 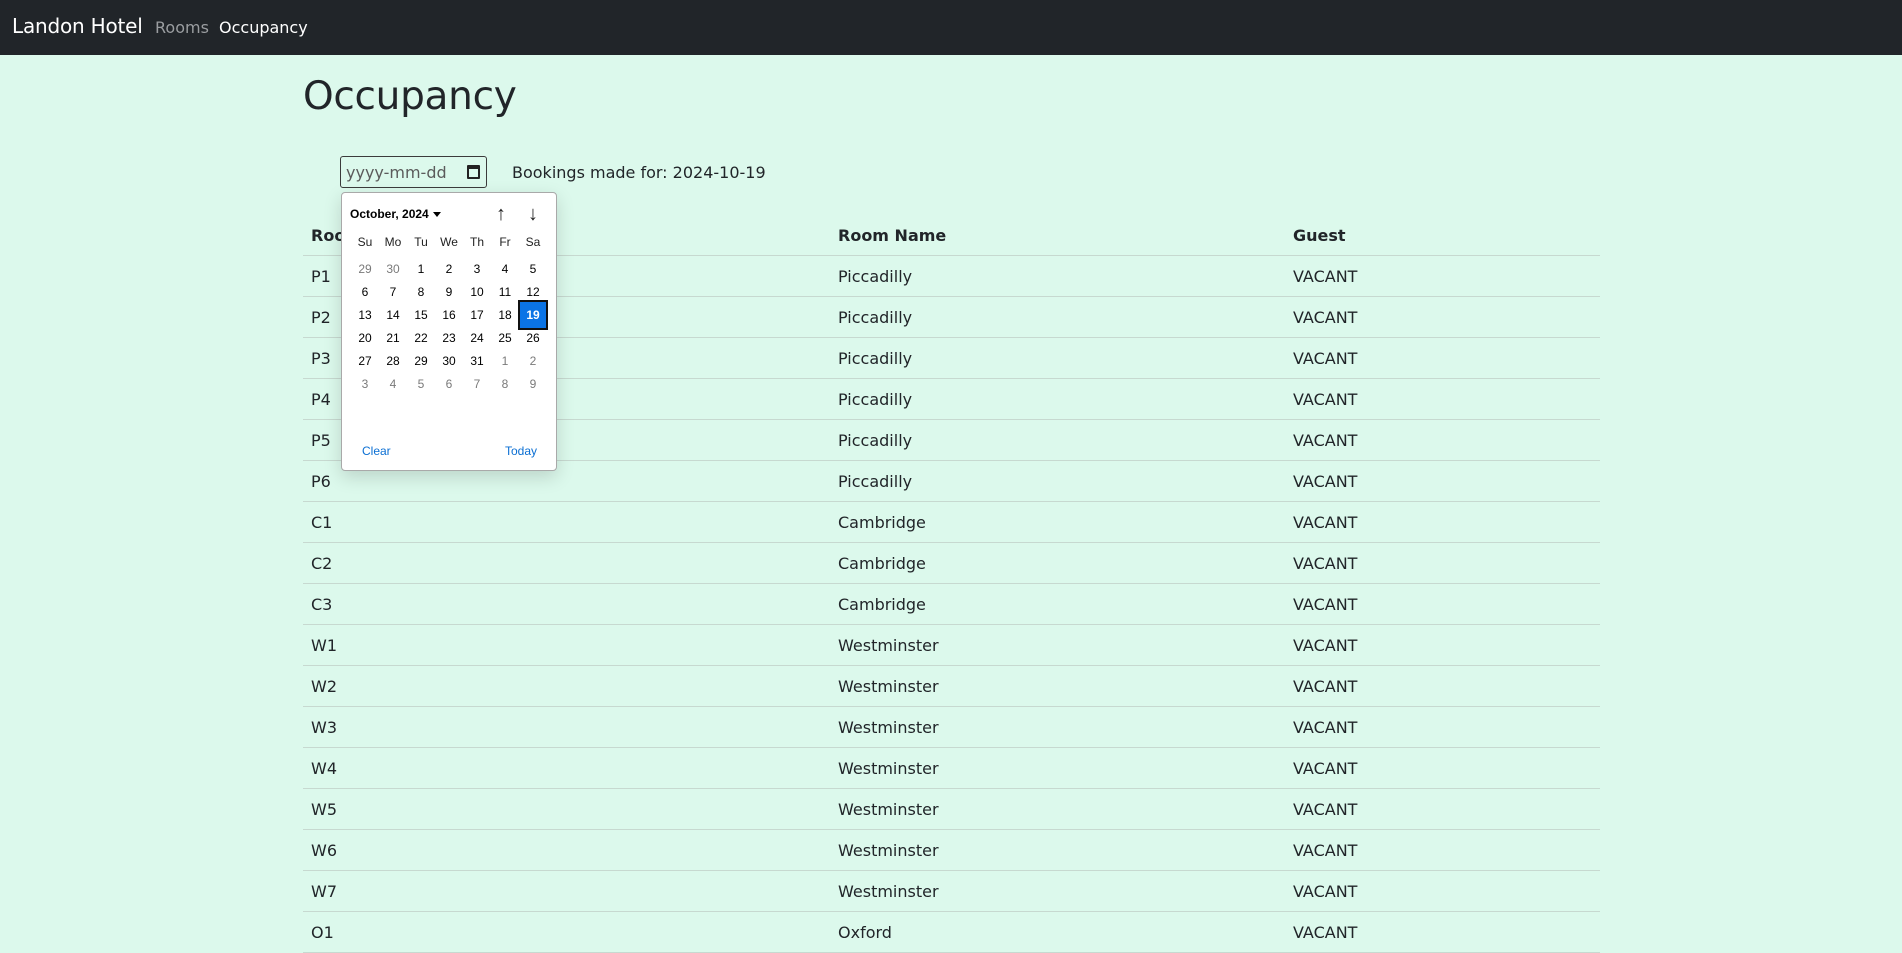 I want to click on page-title: Occupancy, so click(x=410, y=96).